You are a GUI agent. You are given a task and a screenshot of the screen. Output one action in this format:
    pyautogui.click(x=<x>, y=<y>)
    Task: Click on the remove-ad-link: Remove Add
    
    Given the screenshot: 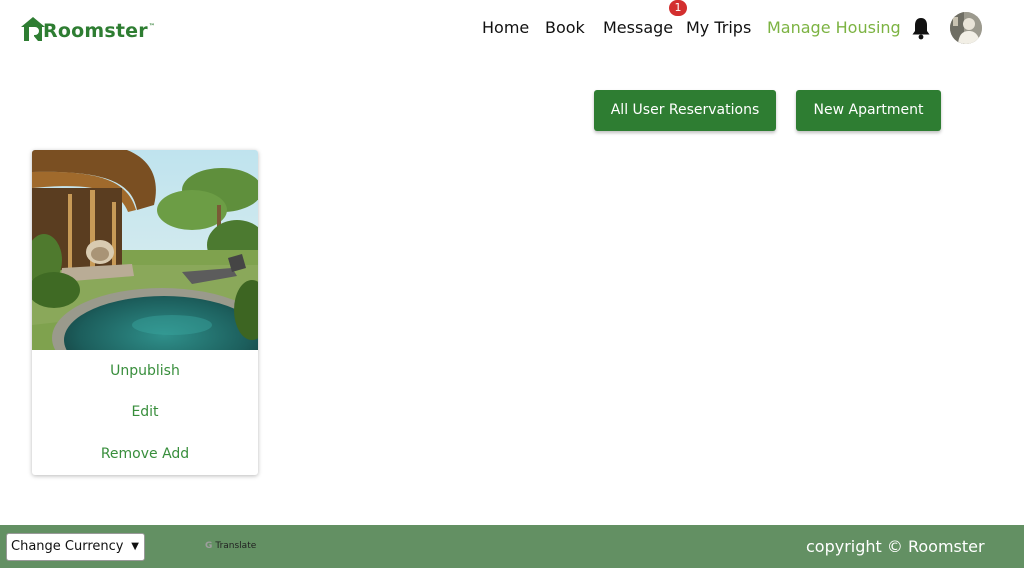 What is the action you would take?
    pyautogui.click(x=145, y=454)
    